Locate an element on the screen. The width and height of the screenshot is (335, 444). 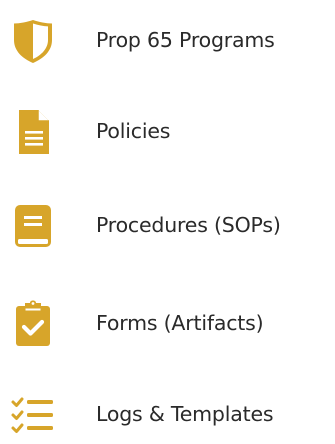
menu-item-policies: Policies is located at coordinates (167, 131).